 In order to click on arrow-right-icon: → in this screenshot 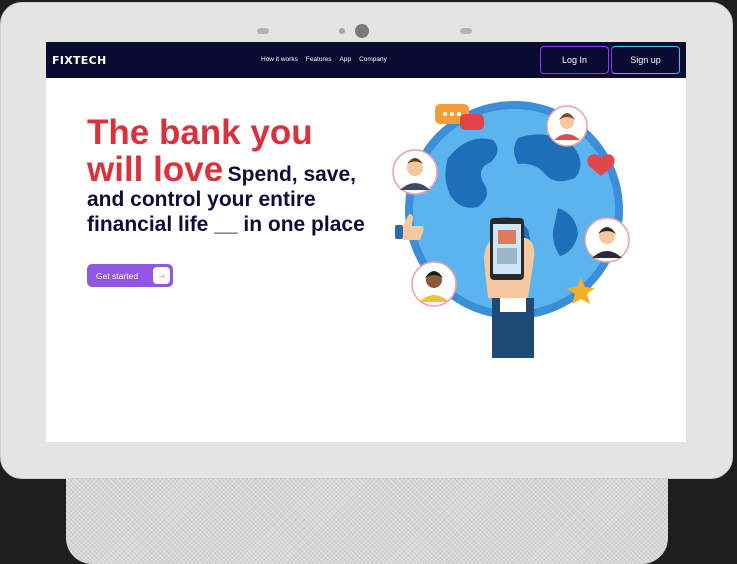, I will do `click(161, 275)`.